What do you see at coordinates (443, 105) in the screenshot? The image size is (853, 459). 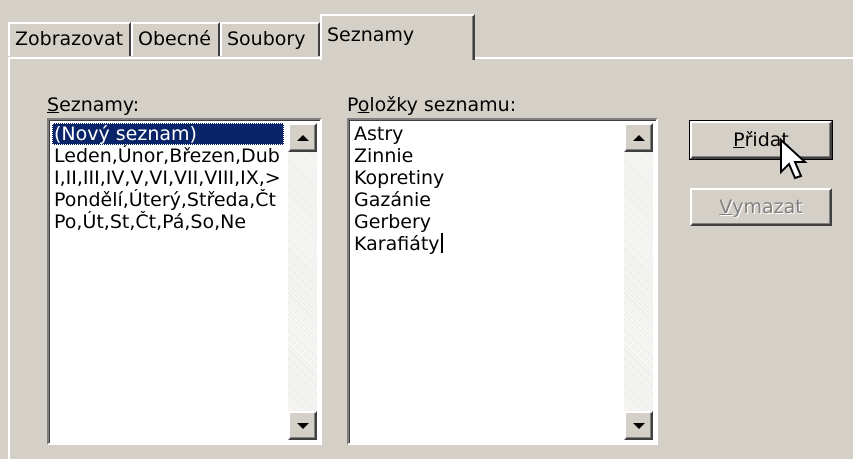 I see `list-entries-label-text: ložky seznamu:` at bounding box center [443, 105].